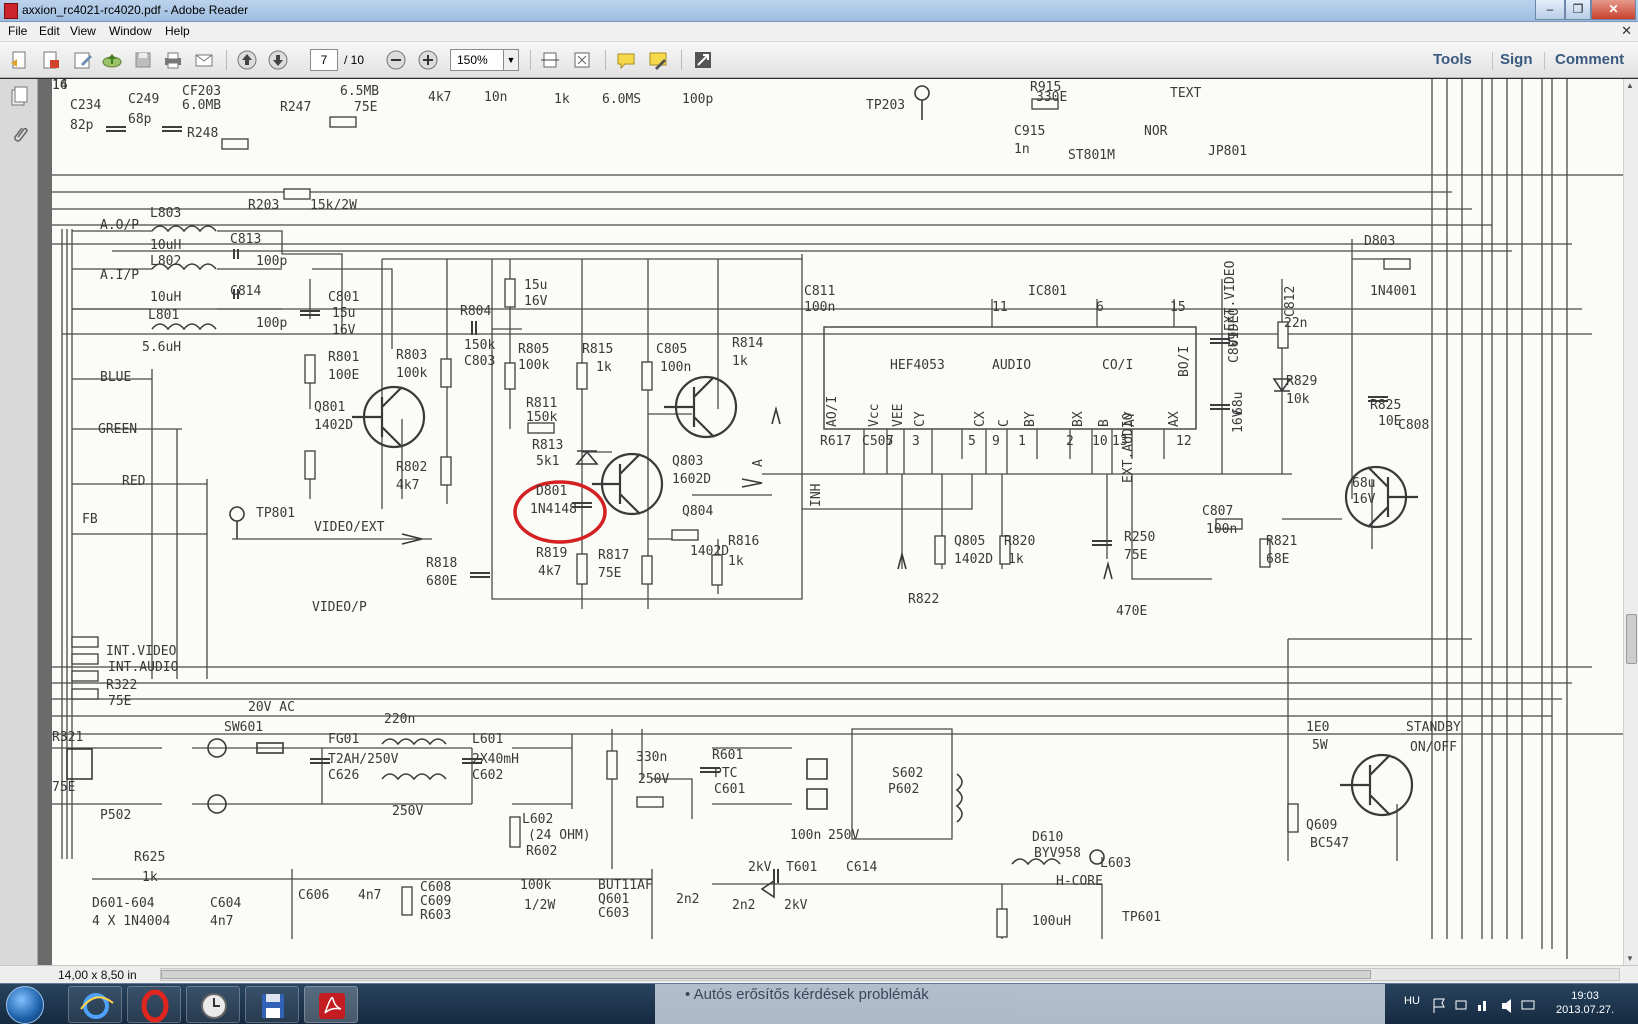 This screenshot has height=1024, width=1638. What do you see at coordinates (95, 1004) in the screenshot?
I see `internet-explorer-icon` at bounding box center [95, 1004].